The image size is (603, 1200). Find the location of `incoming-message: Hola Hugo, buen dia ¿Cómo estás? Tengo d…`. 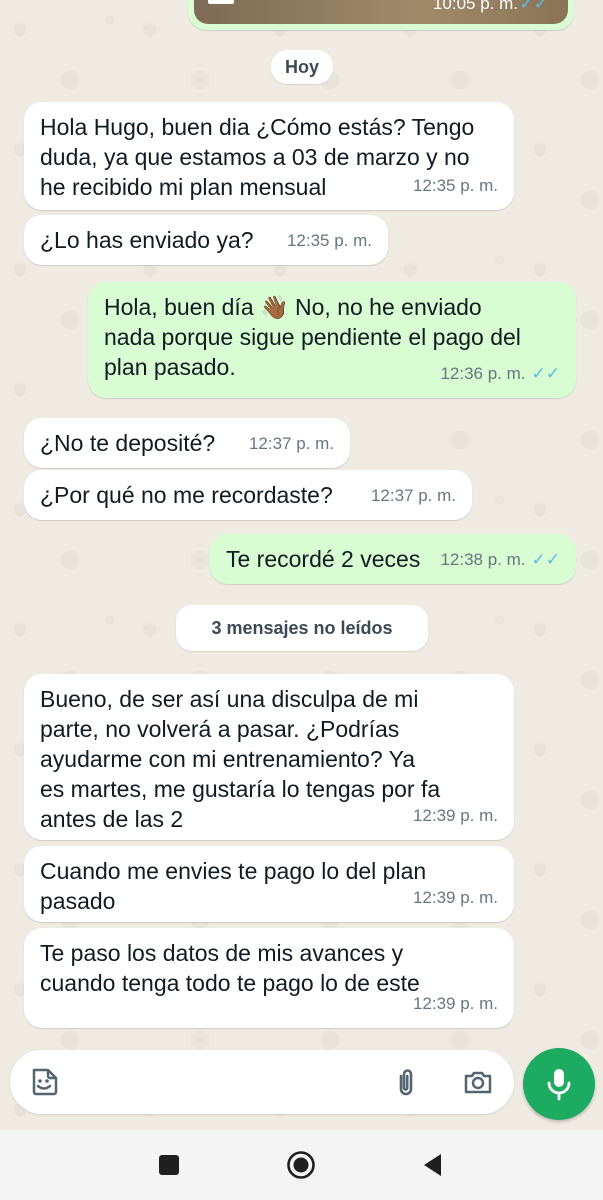

incoming-message: Hola Hugo, buen dia ¿Cómo estás? Tengo d… is located at coordinates (269, 156).